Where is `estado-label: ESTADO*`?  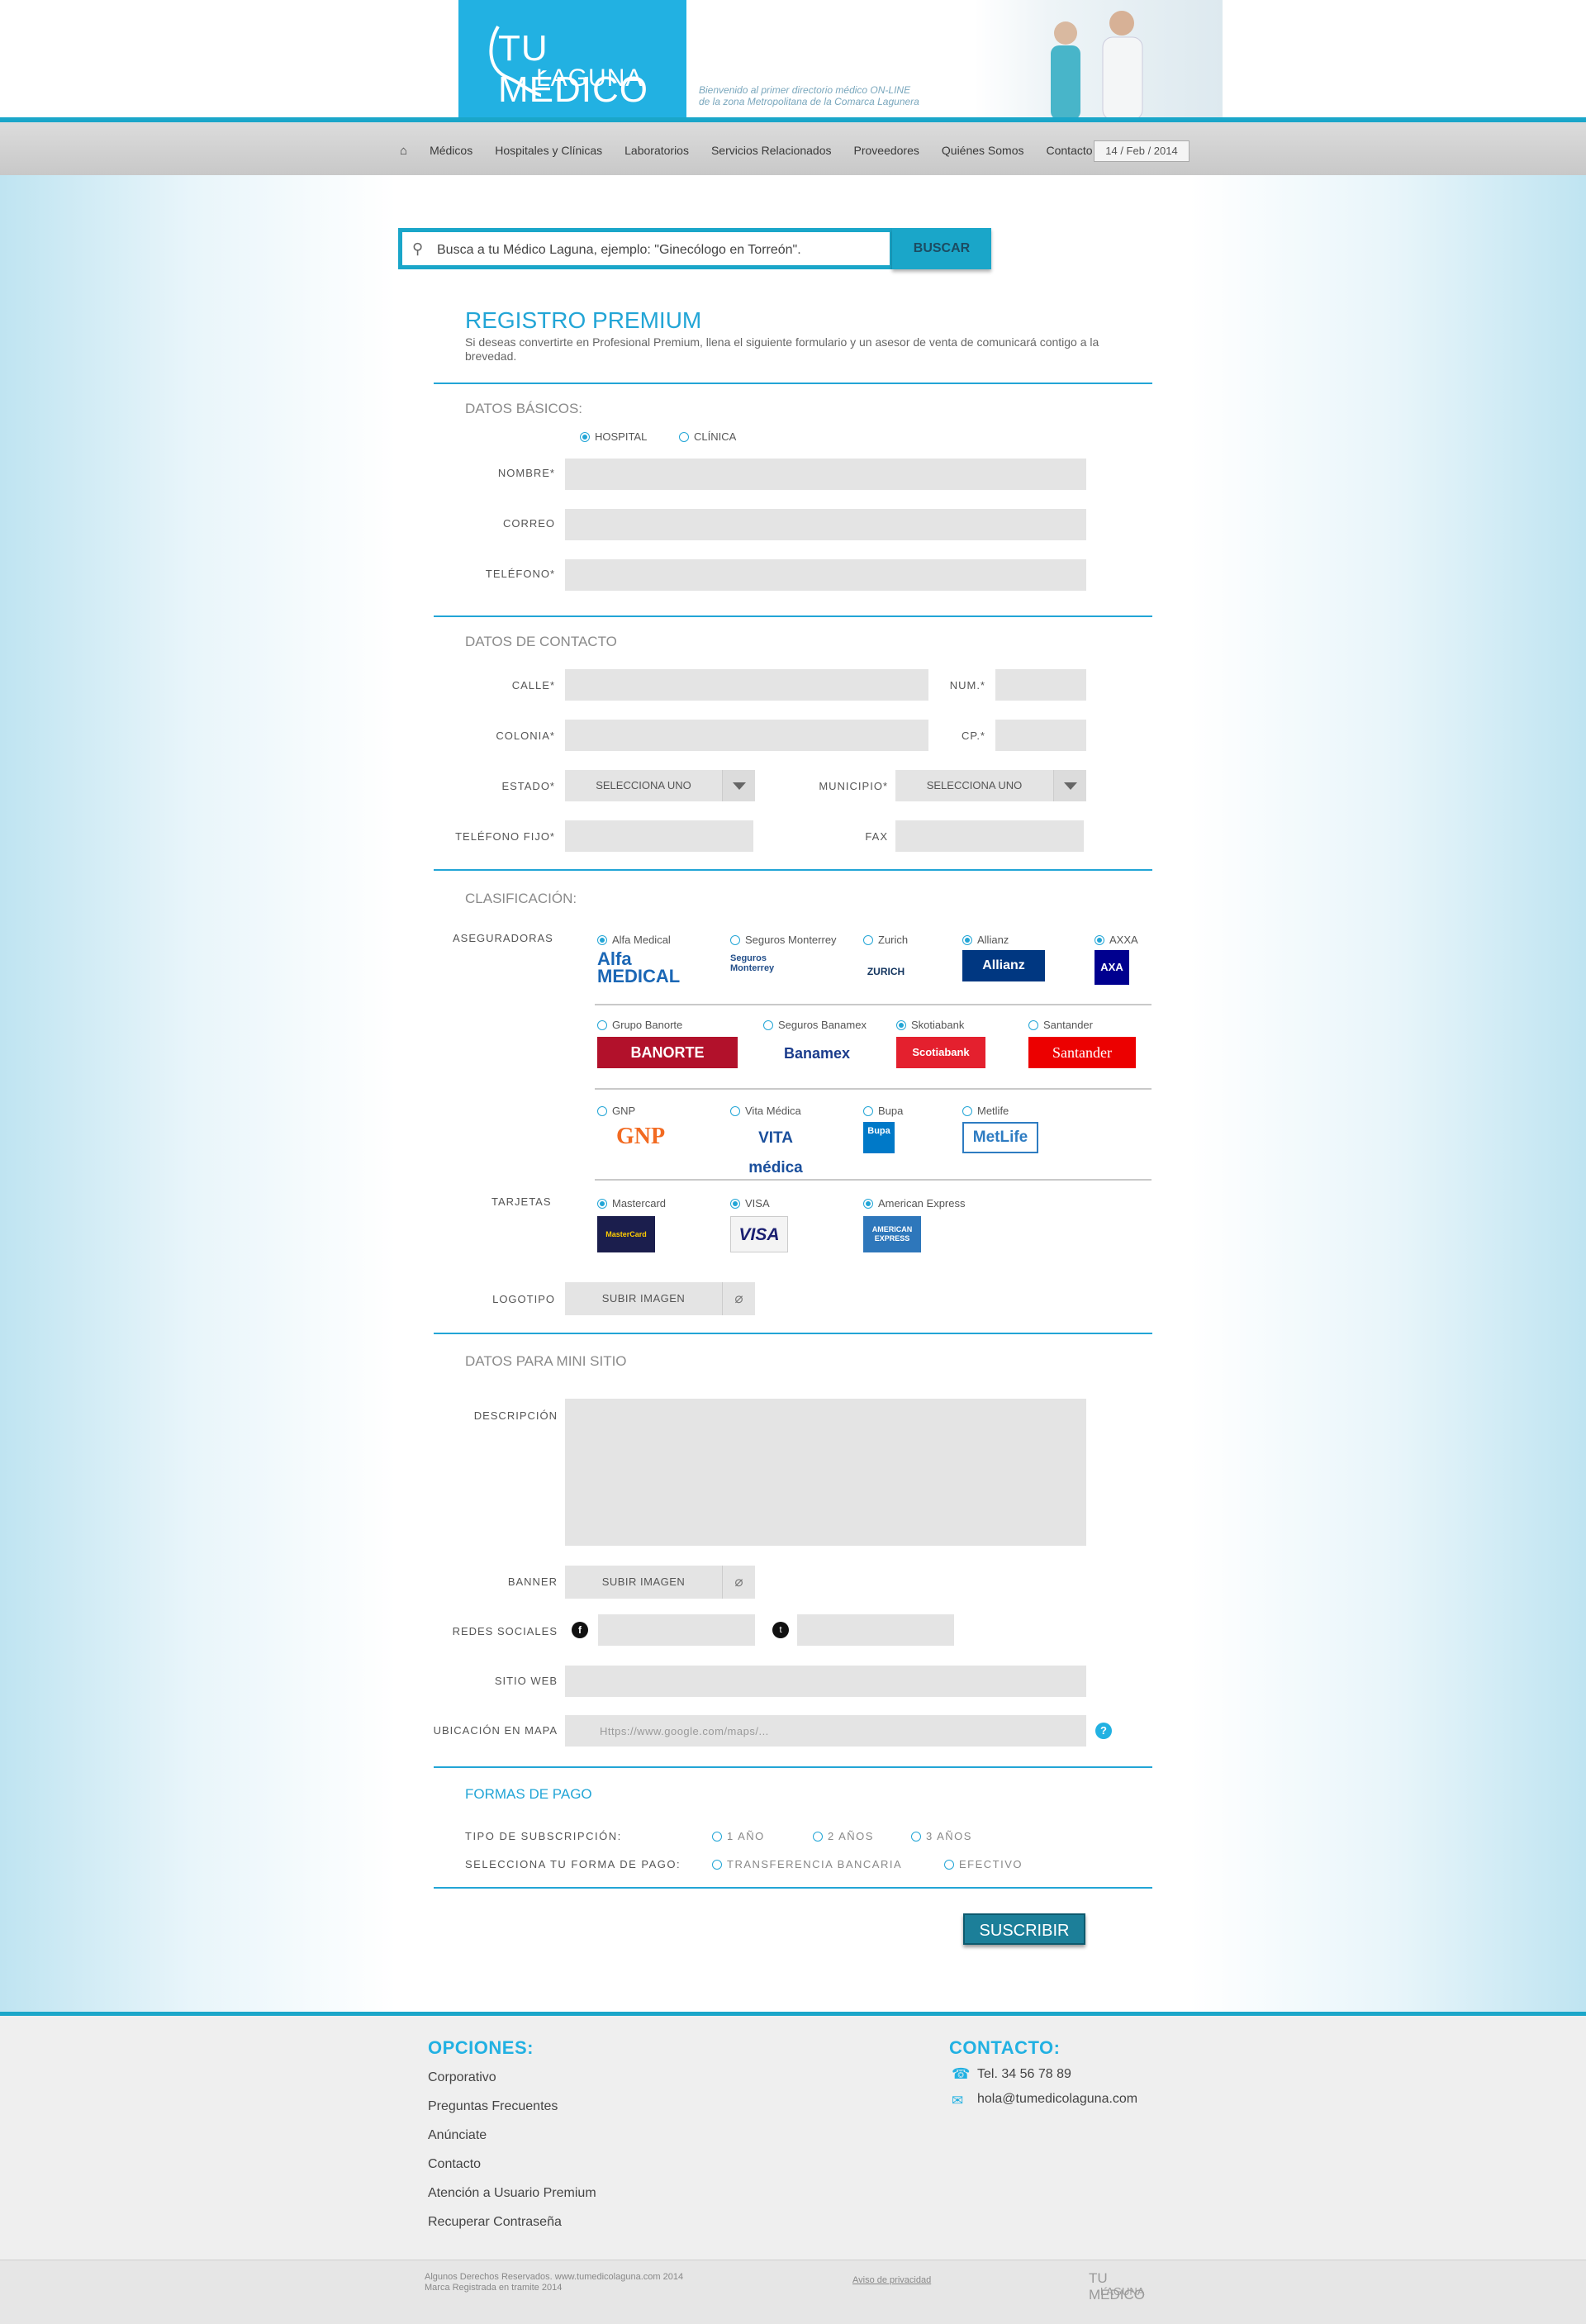
estado-label: ESTADO* is located at coordinates (528, 786).